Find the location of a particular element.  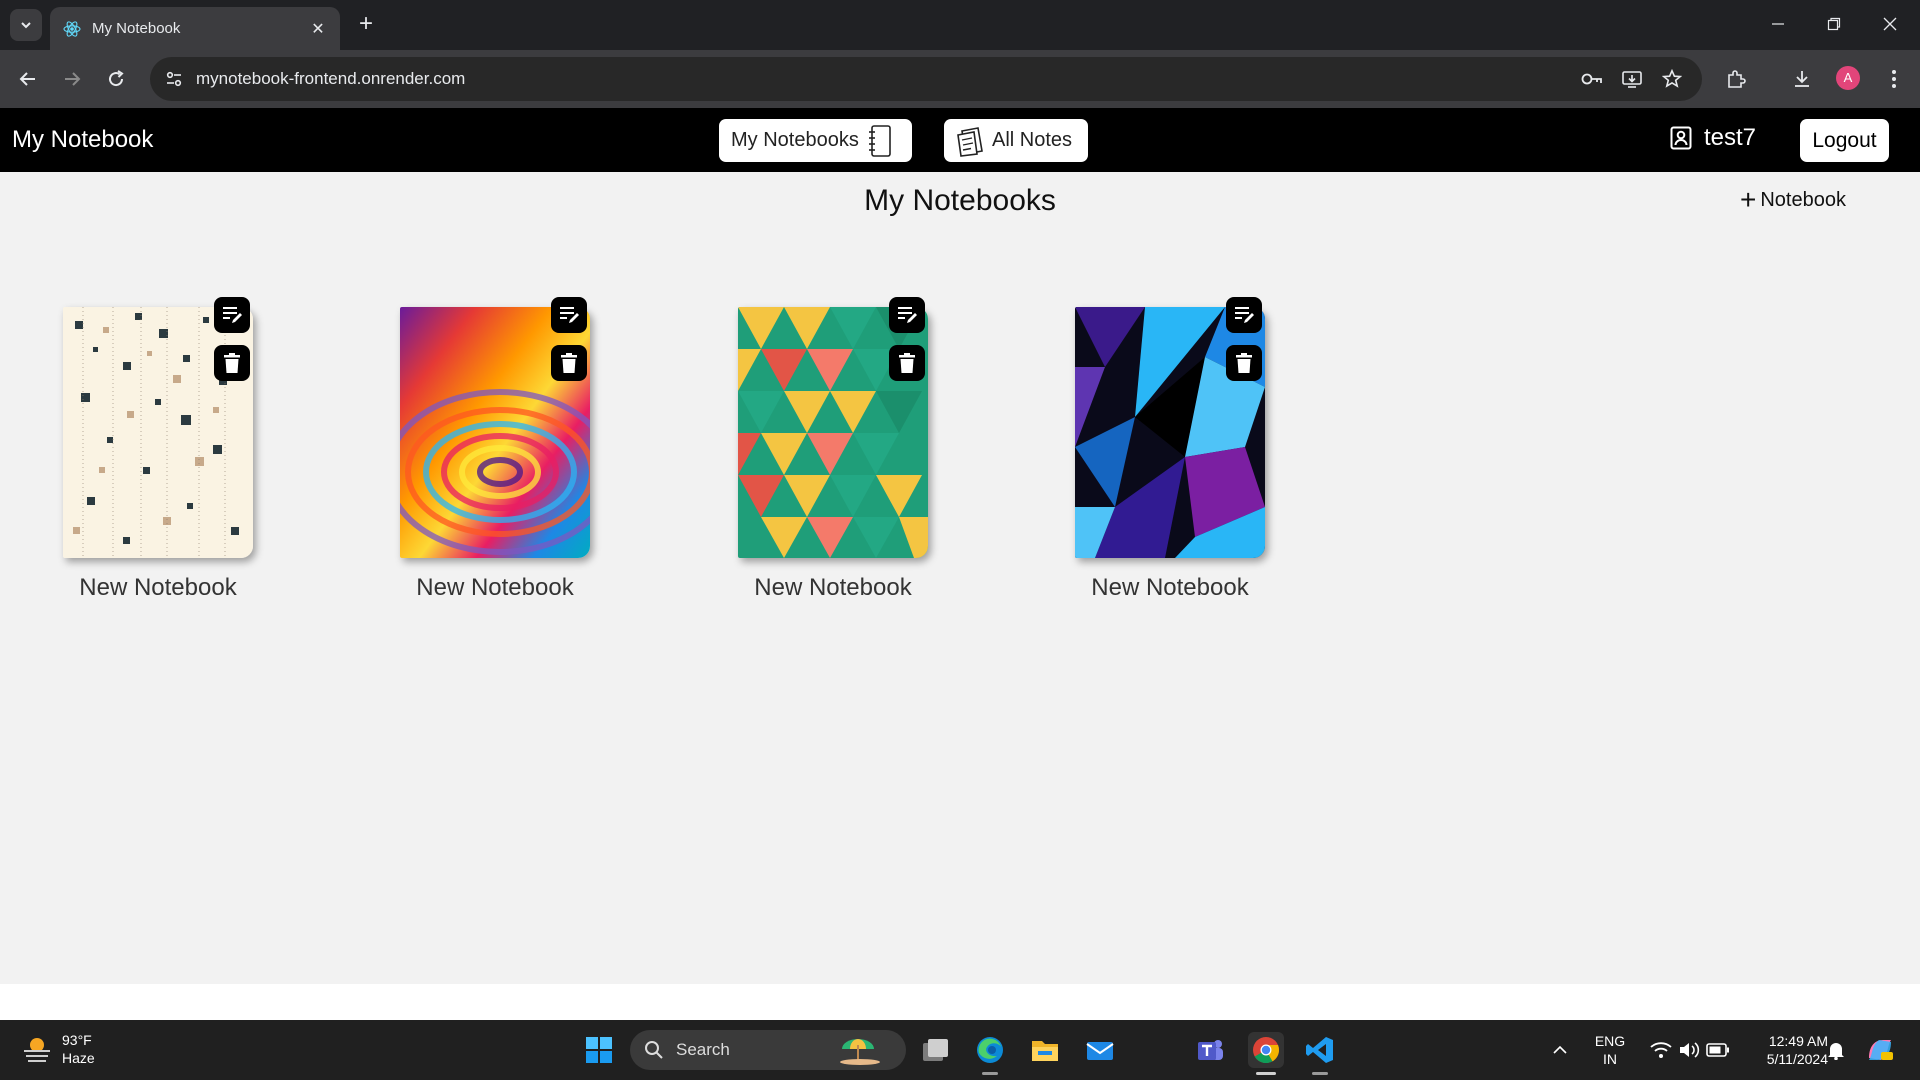

add-notebook-label: Notebook is located at coordinates (1803, 199).